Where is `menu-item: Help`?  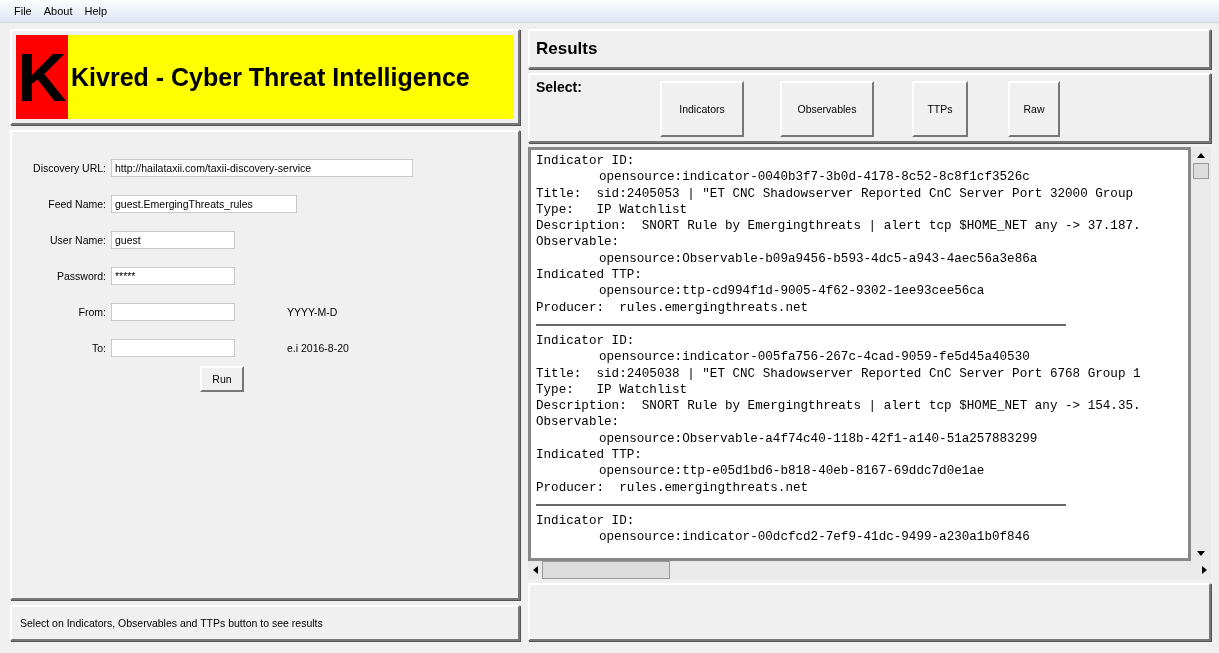
menu-item: Help is located at coordinates (96, 11).